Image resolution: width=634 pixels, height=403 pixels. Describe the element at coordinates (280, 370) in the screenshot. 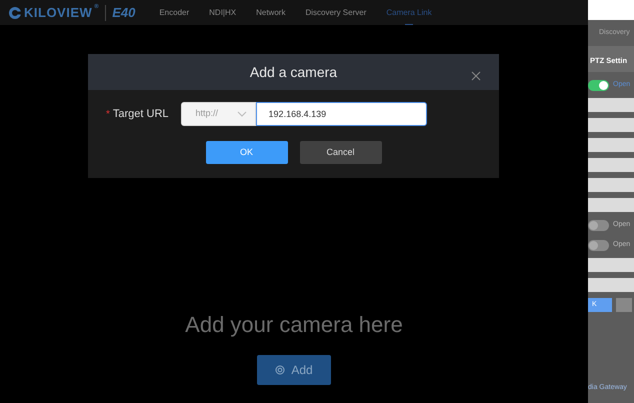

I see `camera-icon` at that location.